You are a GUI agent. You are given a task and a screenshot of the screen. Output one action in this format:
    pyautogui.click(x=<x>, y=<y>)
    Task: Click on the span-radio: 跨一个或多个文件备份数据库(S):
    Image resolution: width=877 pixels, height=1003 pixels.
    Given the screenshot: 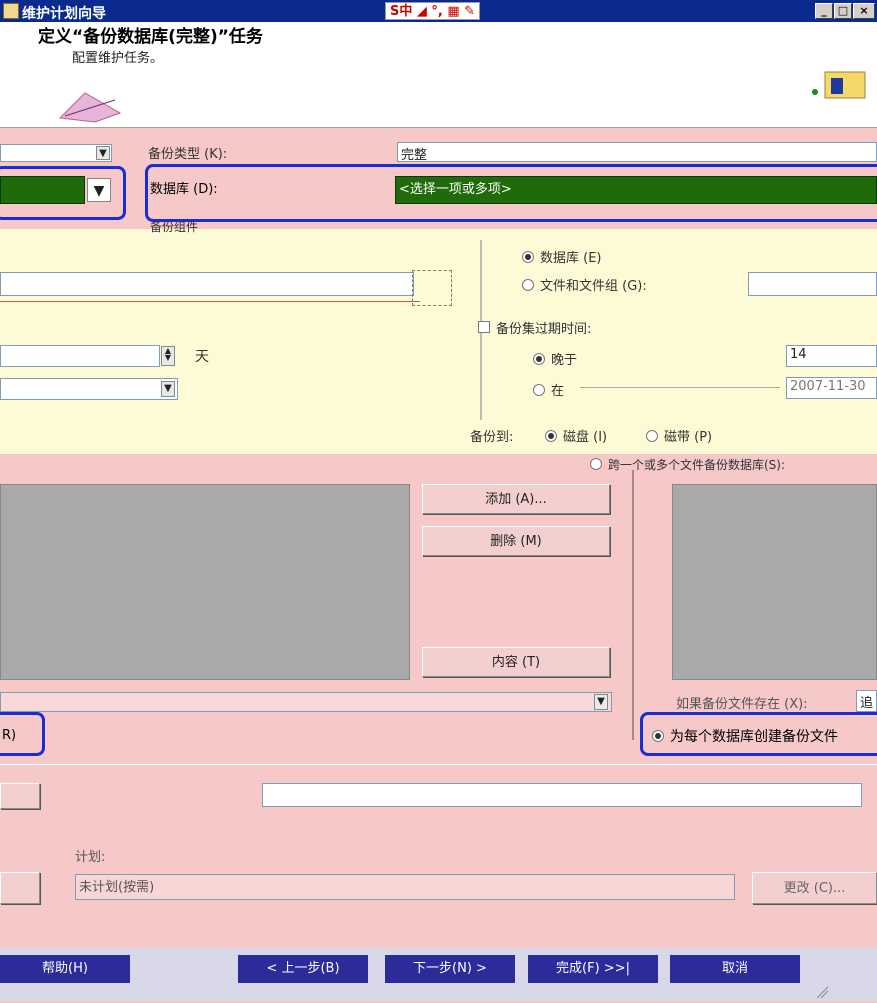 What is the action you would take?
    pyautogui.click(x=687, y=464)
    